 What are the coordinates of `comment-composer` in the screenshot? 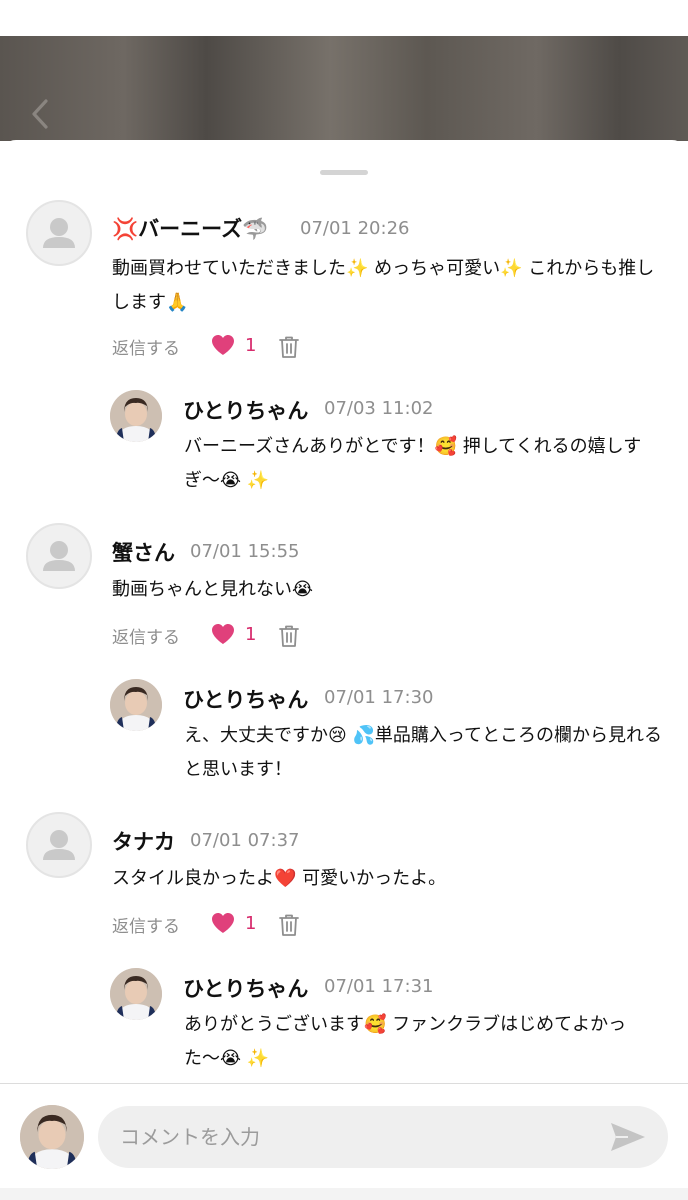 It's located at (344, 1141).